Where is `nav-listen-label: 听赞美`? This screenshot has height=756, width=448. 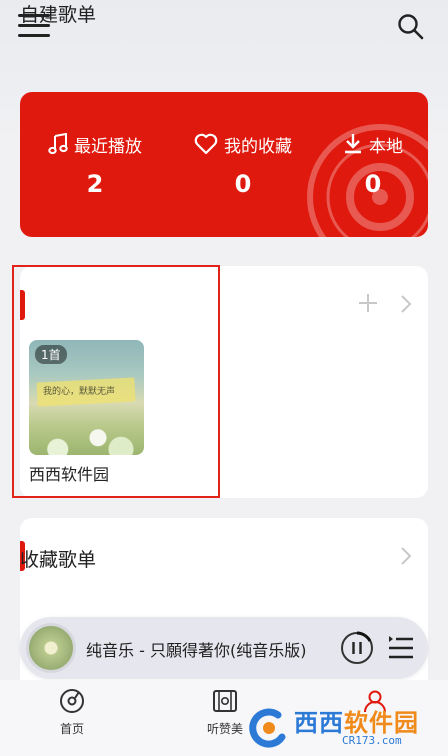 nav-listen-label: 听赞美 is located at coordinates (224, 729).